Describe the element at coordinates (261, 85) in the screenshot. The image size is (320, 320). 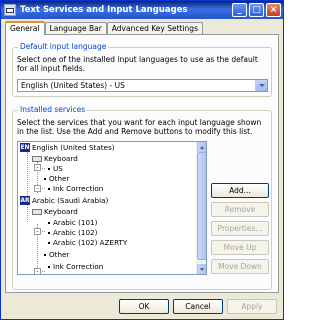
I see `chevron-down-icon` at that location.